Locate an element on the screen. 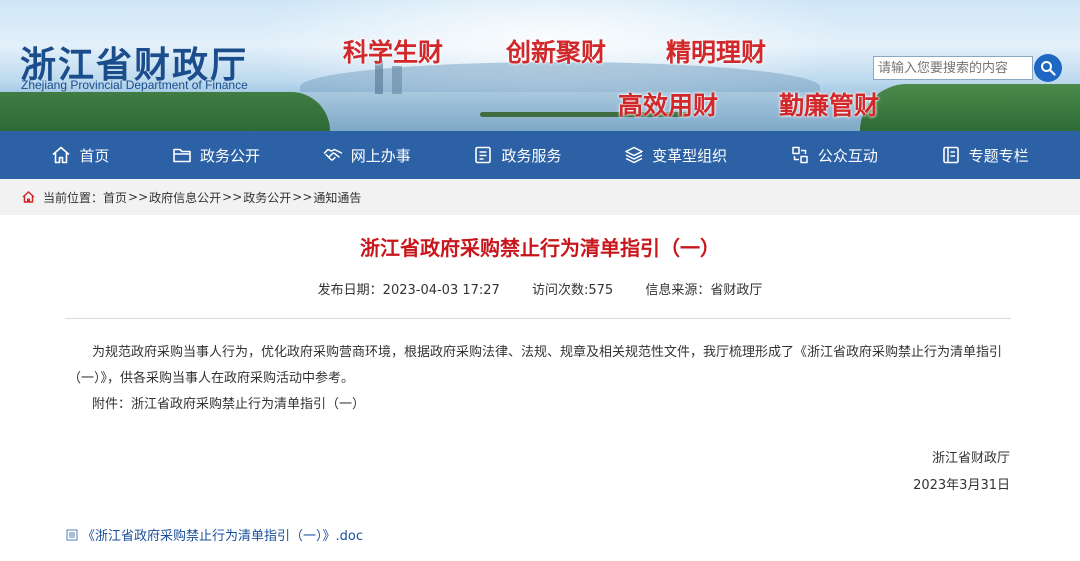  handshake-icon is located at coordinates (332, 154).